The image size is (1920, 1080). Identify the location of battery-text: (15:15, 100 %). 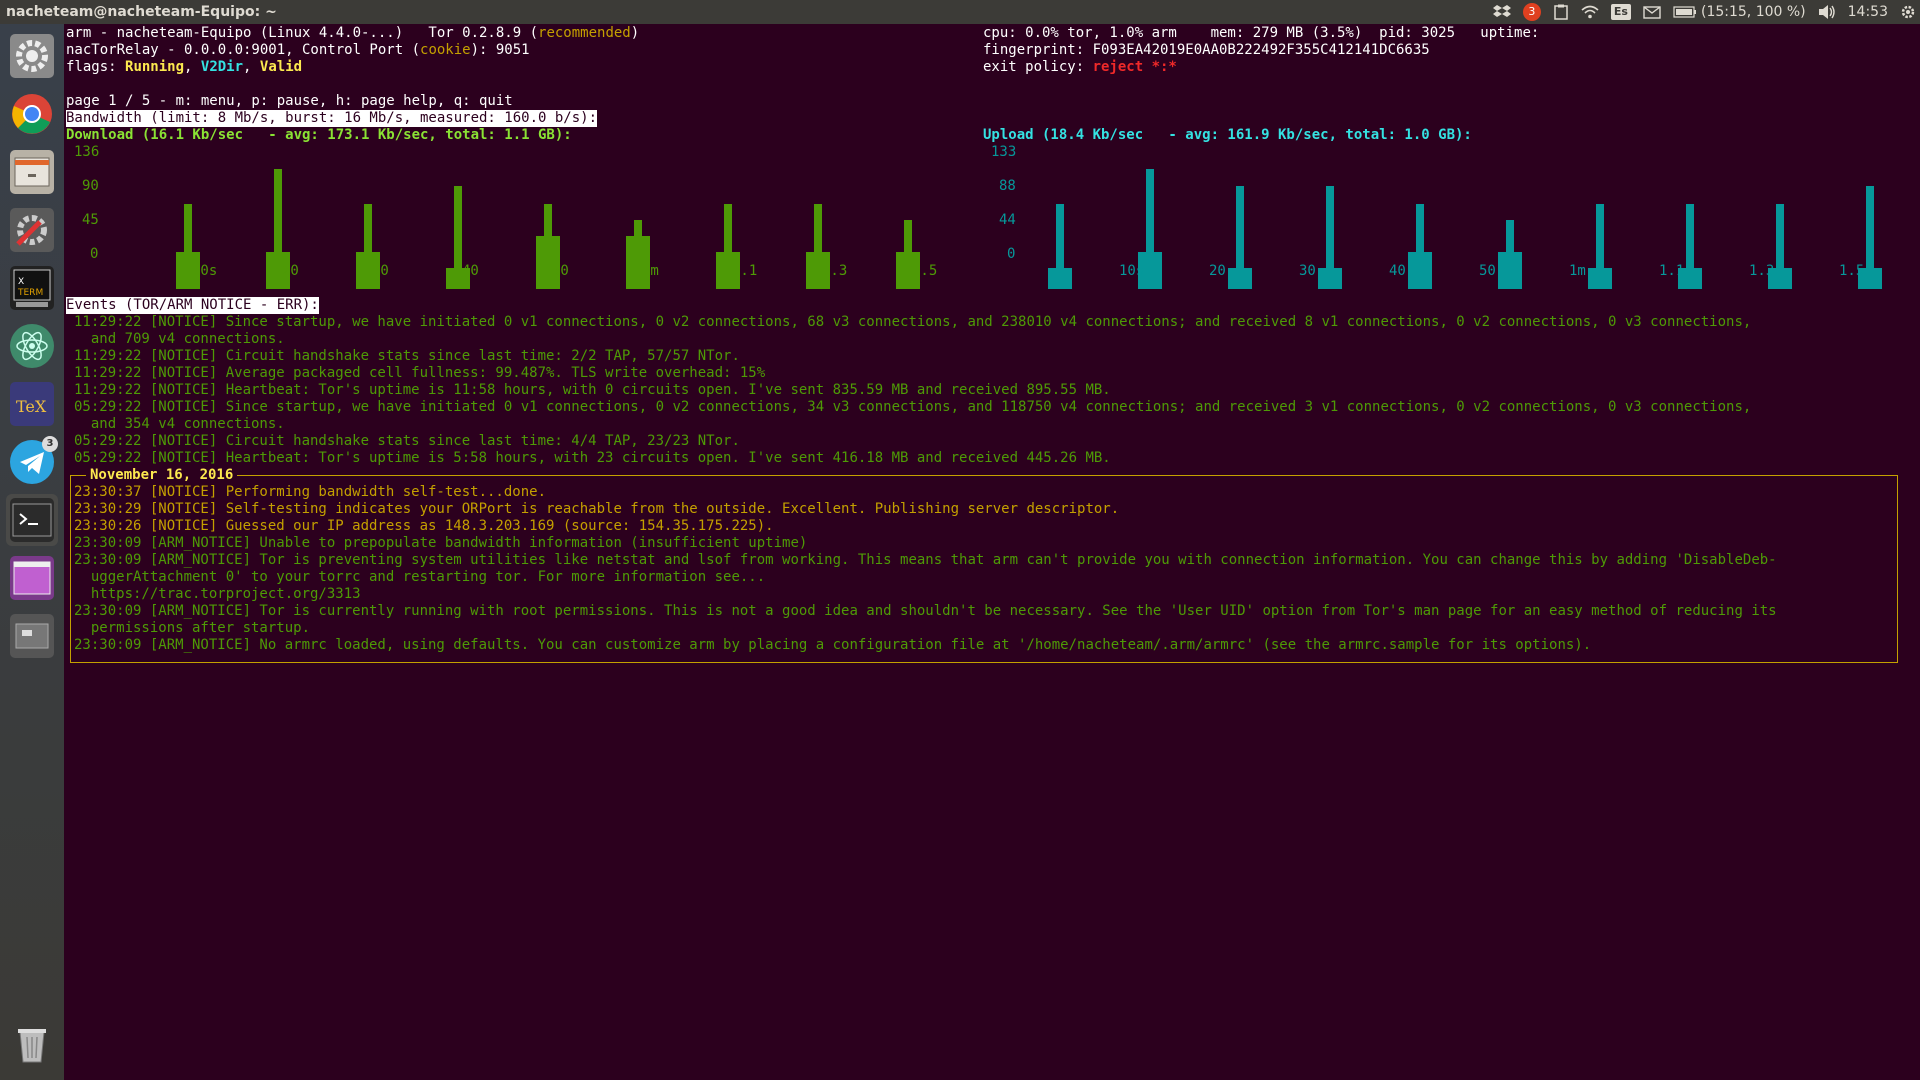
(1753, 12).